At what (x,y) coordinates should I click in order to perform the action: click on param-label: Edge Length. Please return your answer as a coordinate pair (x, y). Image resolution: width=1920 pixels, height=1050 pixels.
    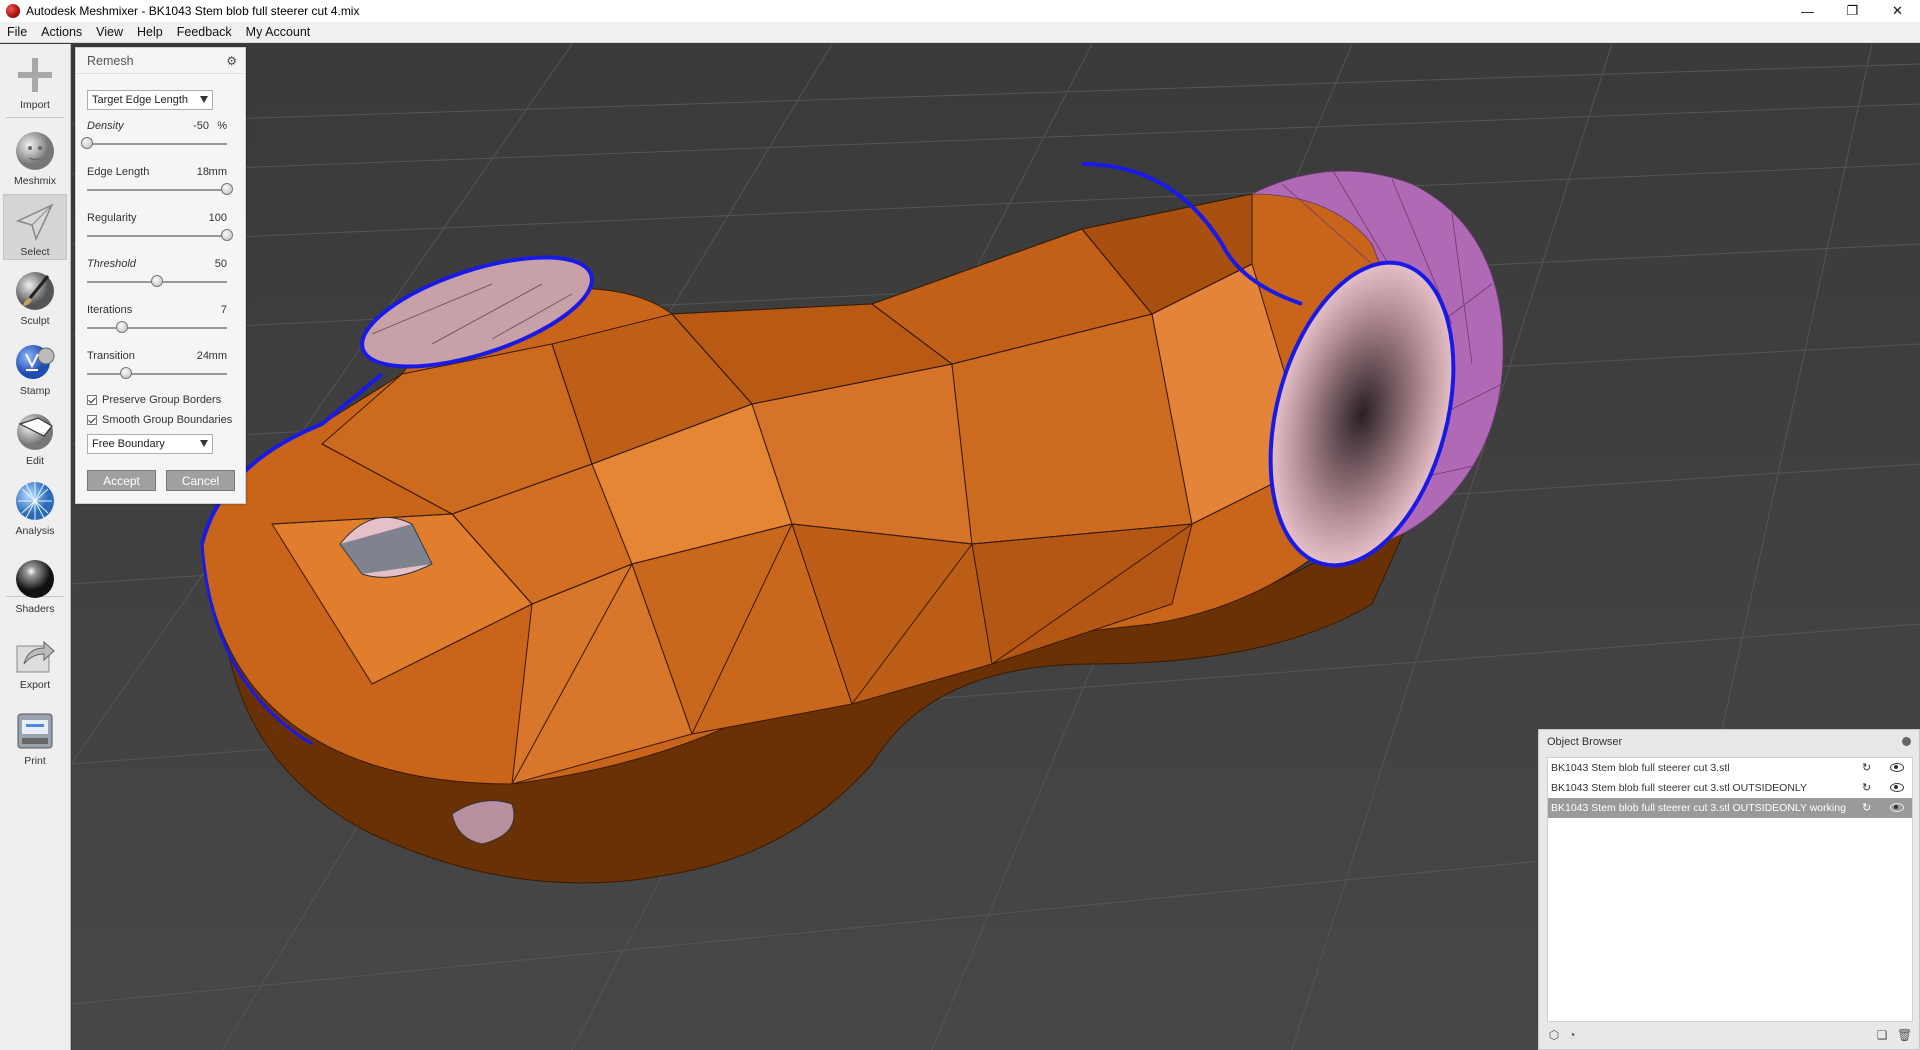
    Looking at the image, I should click on (118, 172).